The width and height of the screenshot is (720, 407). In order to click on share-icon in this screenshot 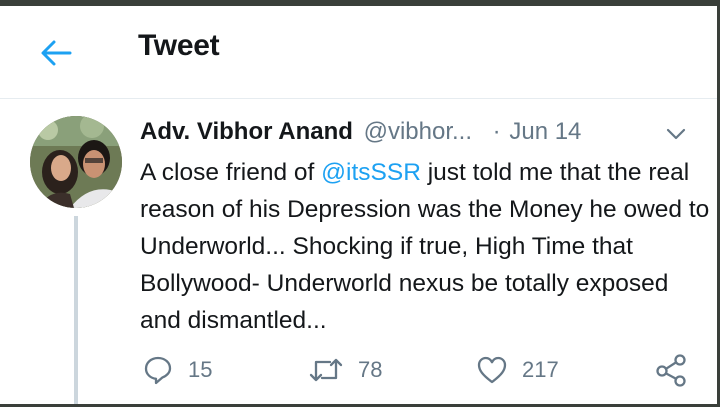, I will do `click(671, 370)`.